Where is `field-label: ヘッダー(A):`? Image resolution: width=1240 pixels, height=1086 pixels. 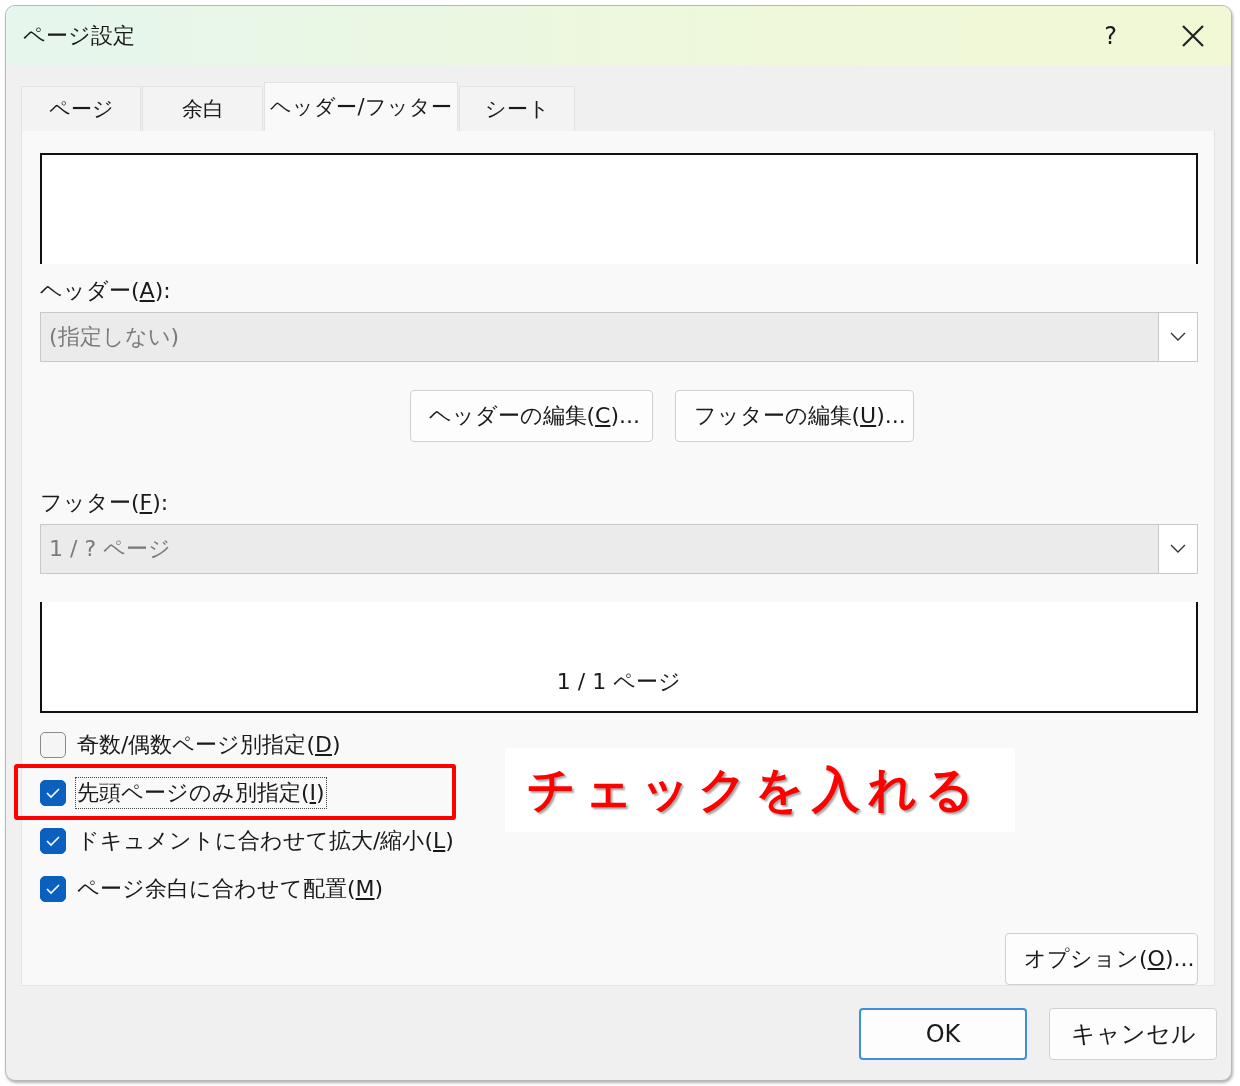
field-label: ヘッダー(A): is located at coordinates (106, 291).